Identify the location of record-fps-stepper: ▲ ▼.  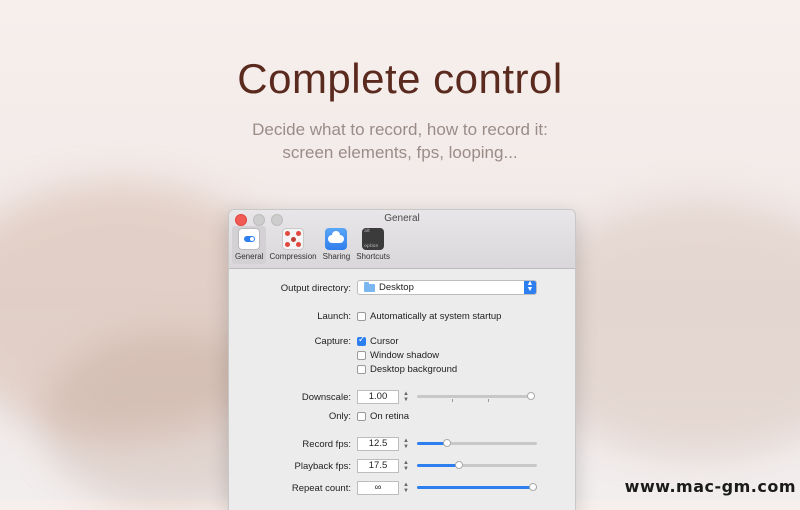
(406, 445).